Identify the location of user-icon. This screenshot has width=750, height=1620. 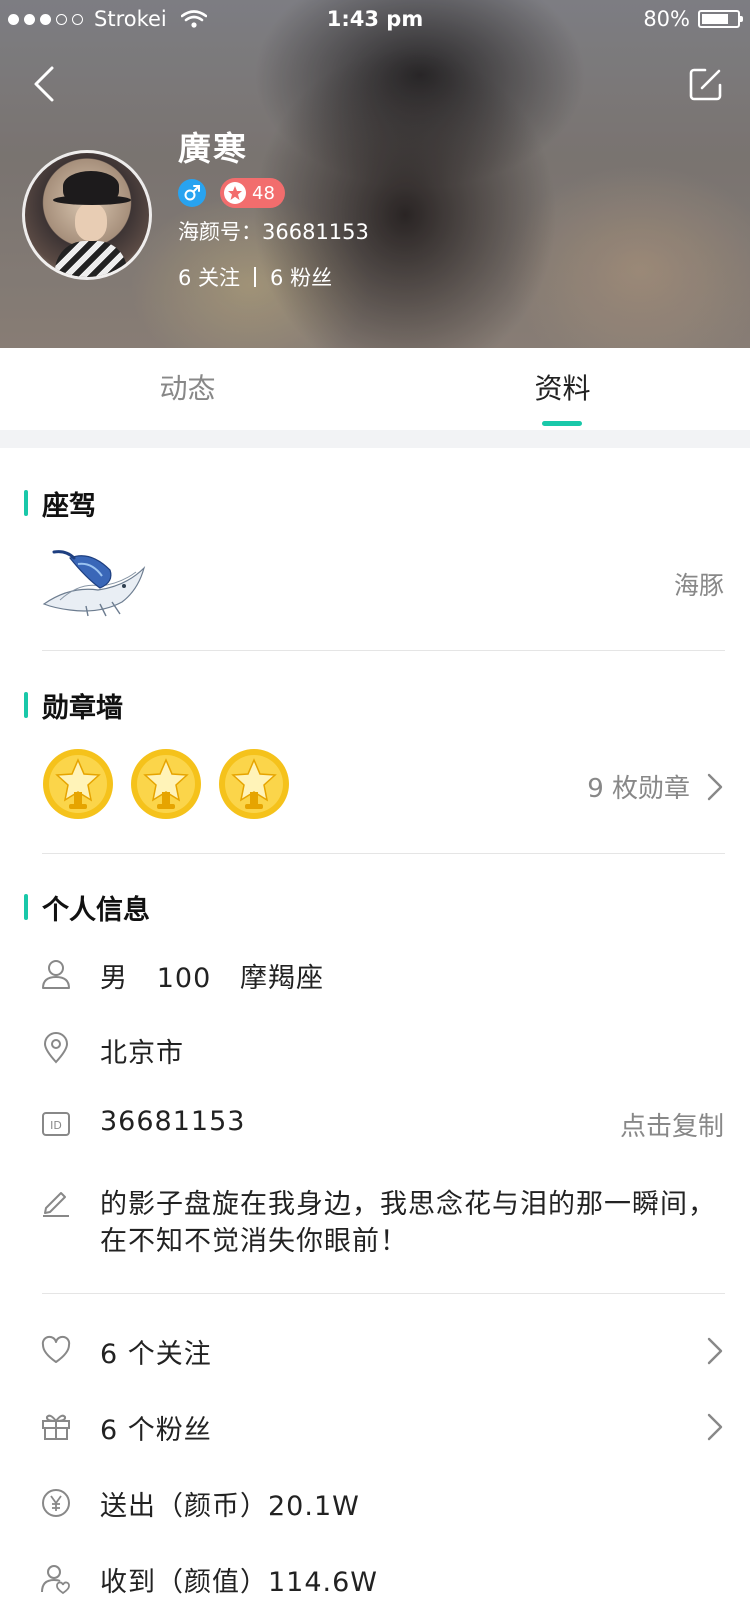
(56, 974).